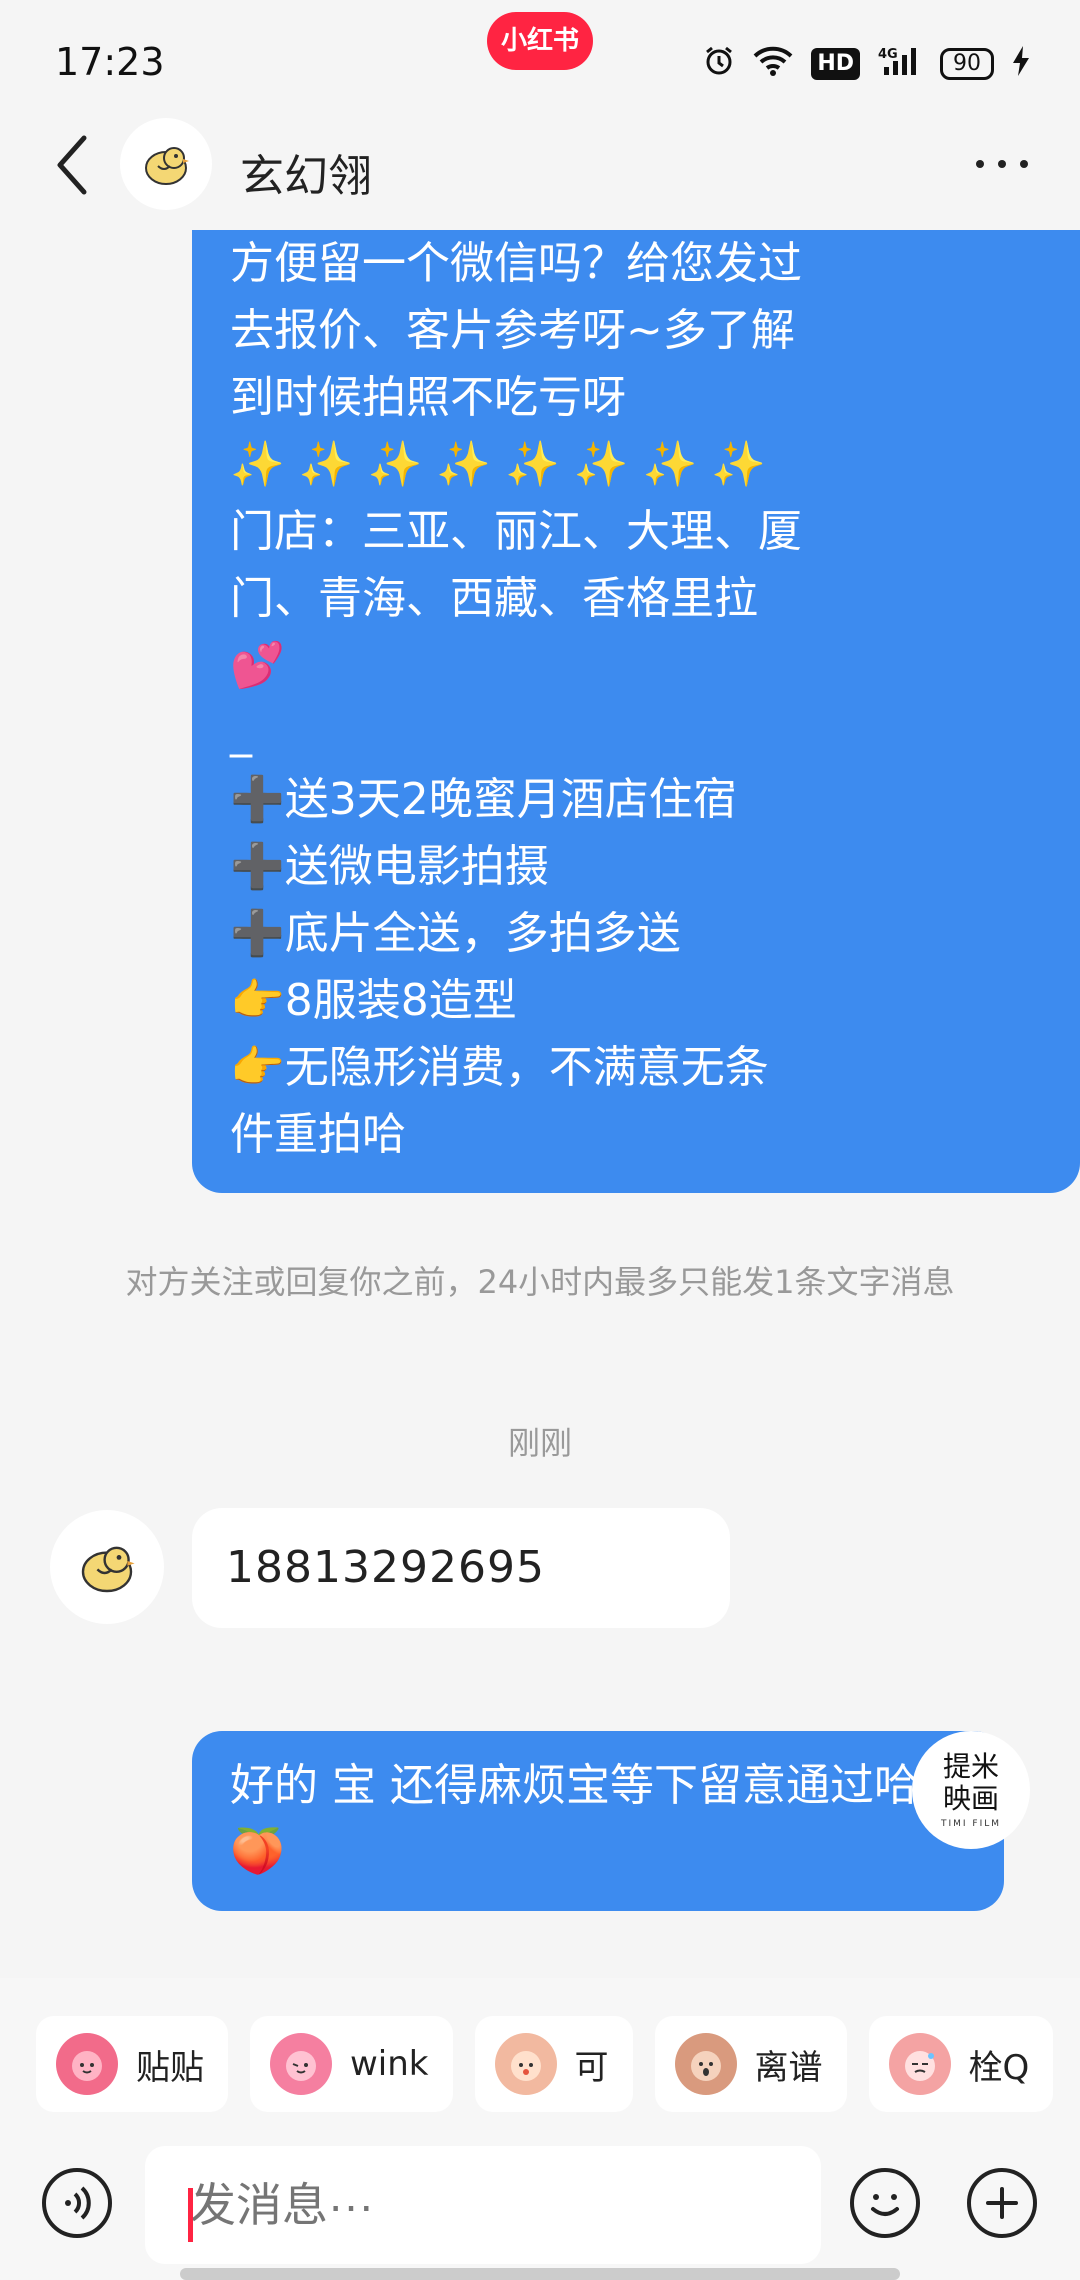 This screenshot has width=1080, height=2280. I want to click on voice-button, so click(77, 2203).